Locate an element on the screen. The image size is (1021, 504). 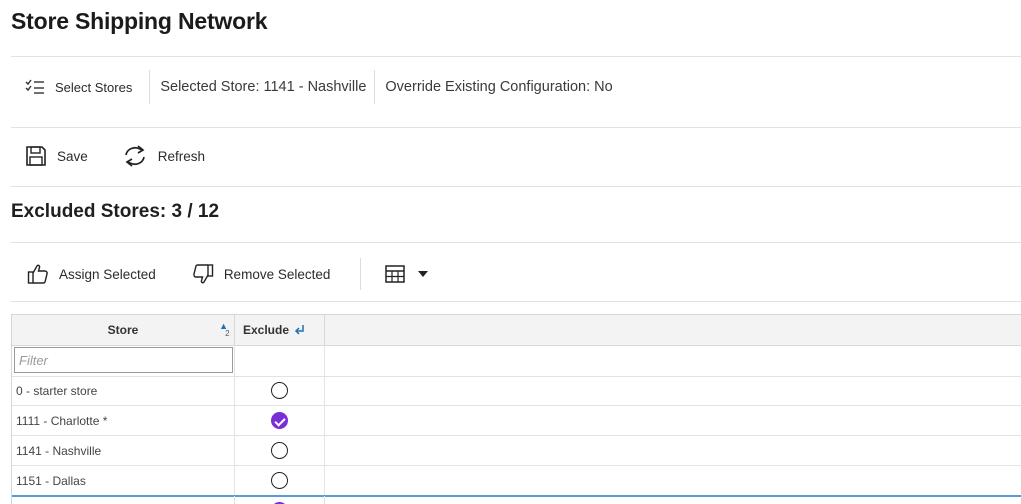
selected-store-text: Selected Store: 1141 - Nashville is located at coordinates (263, 87).